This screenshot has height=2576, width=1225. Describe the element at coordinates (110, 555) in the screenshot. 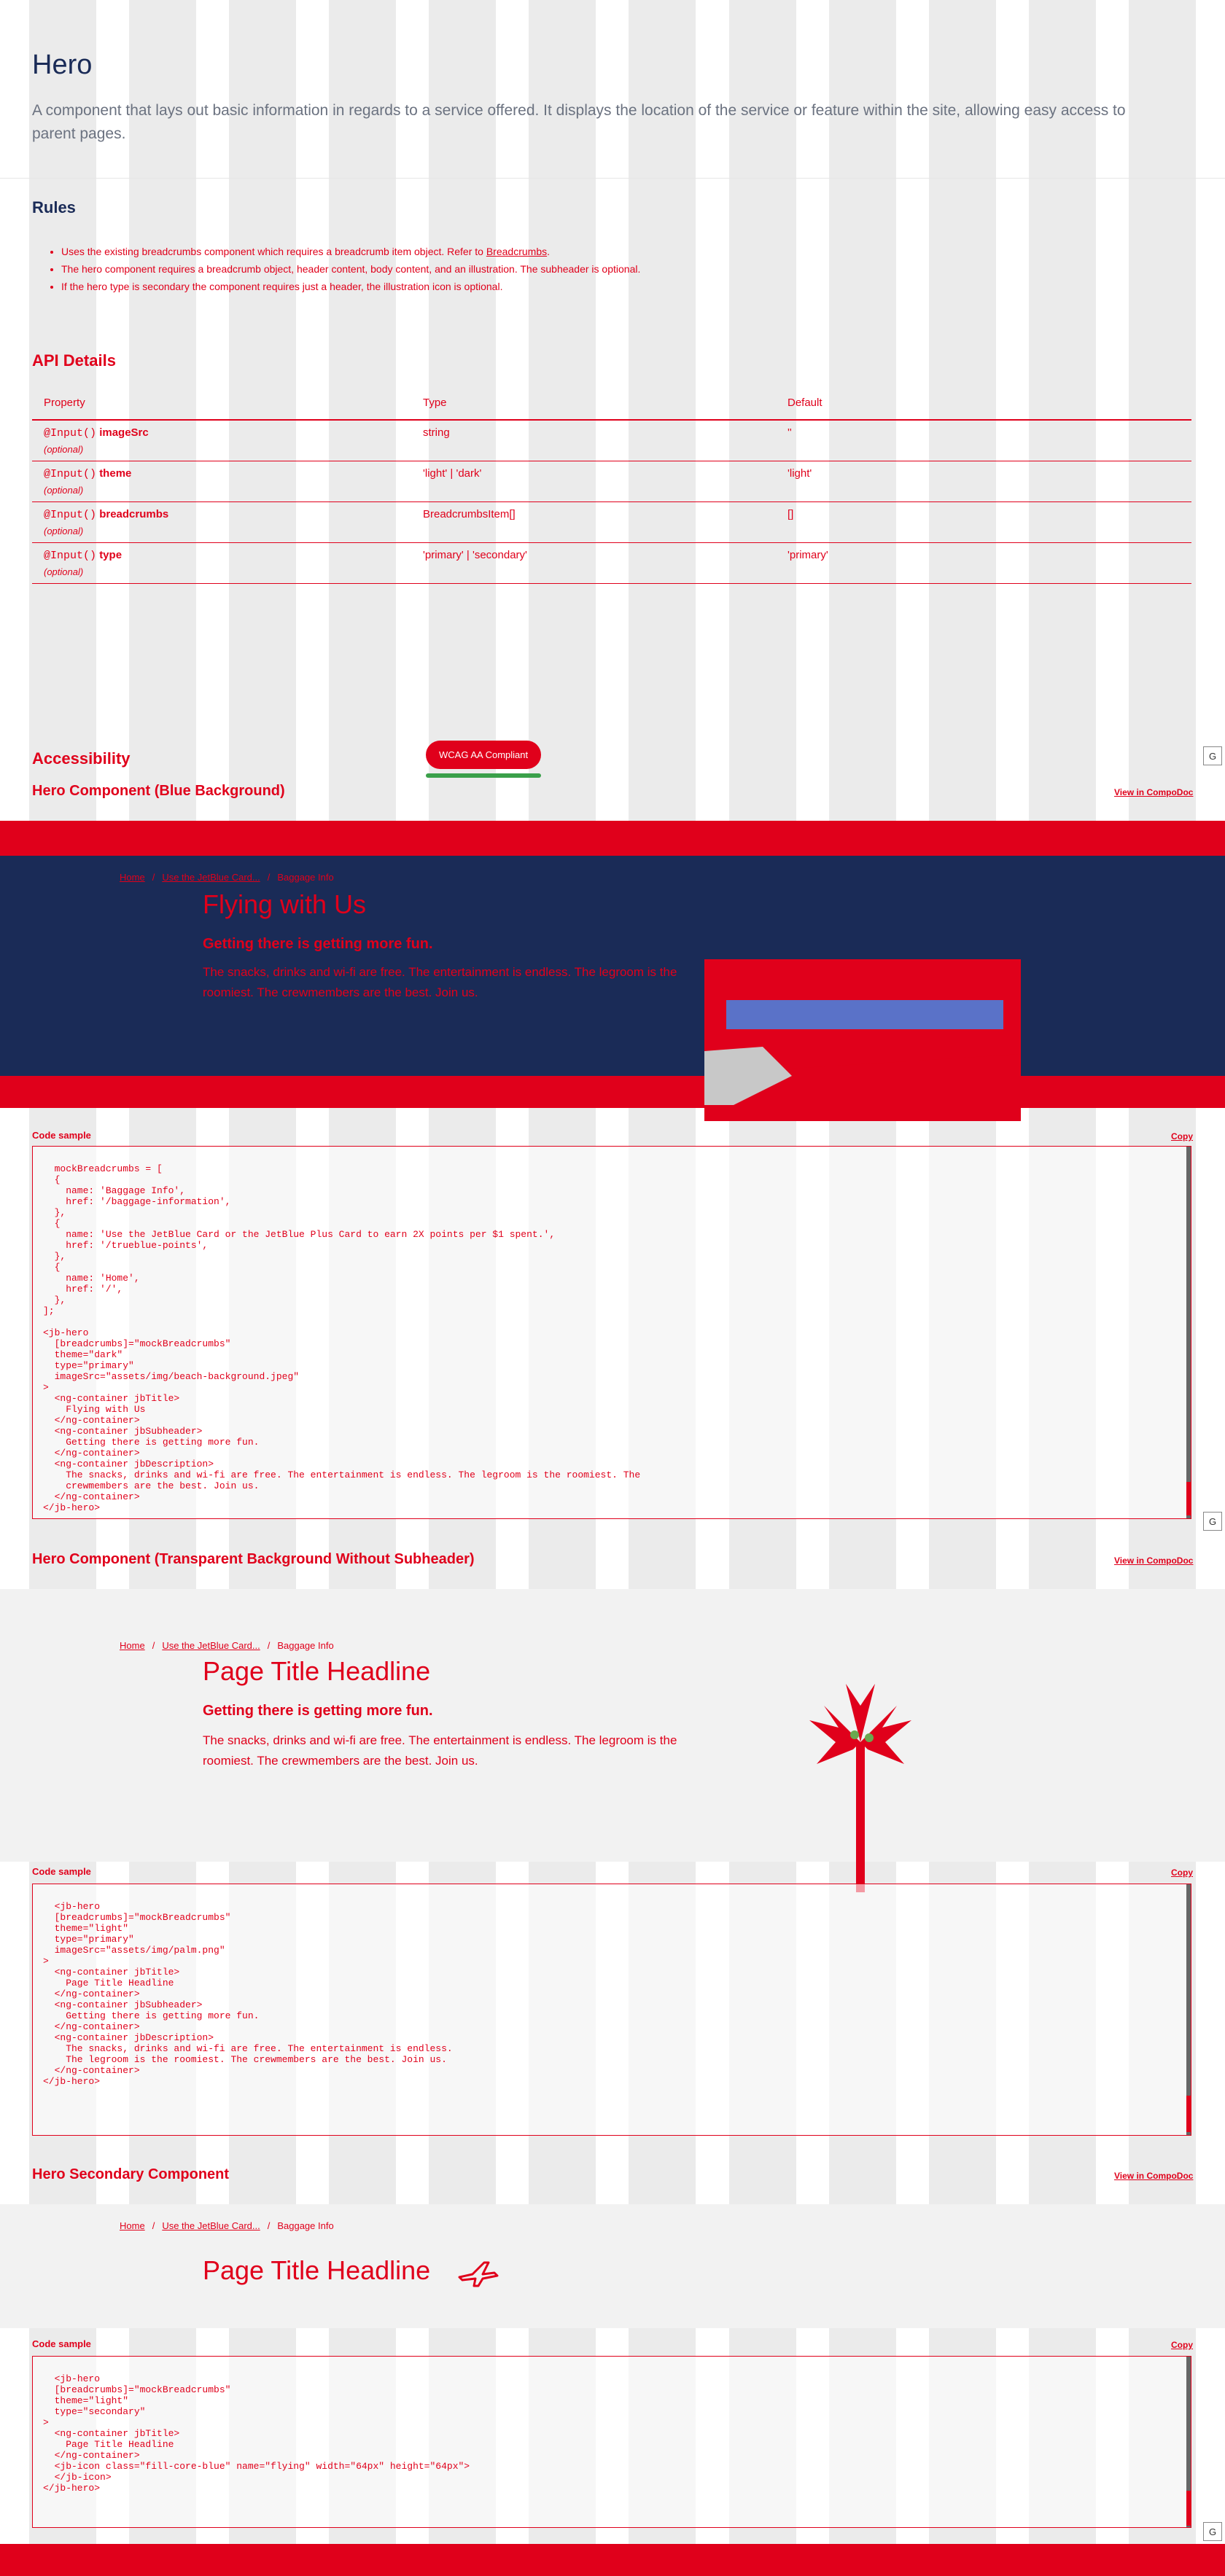

I see `property-name: type` at that location.